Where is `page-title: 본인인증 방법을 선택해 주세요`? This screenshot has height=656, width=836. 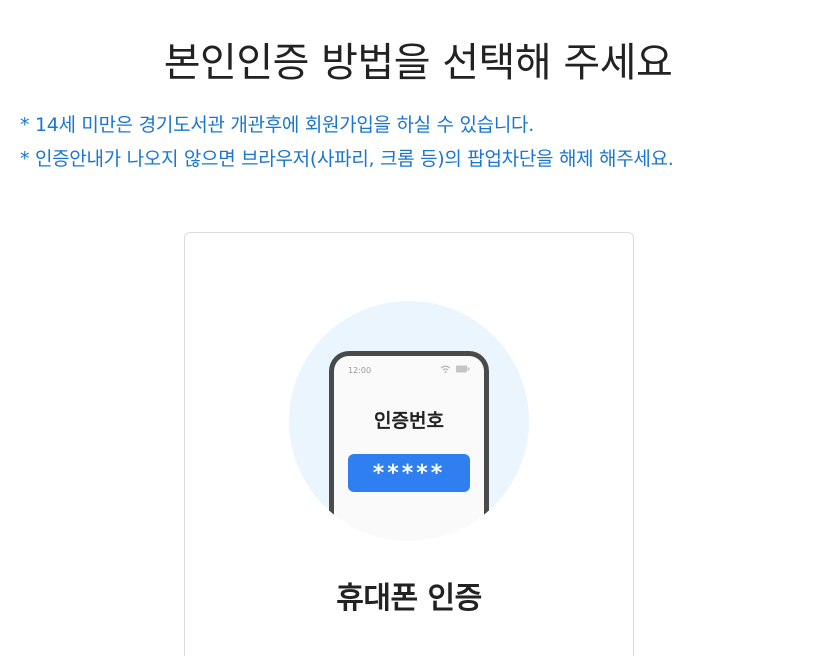
page-title: 본인인증 방법을 선택해 주세요 is located at coordinates (418, 63).